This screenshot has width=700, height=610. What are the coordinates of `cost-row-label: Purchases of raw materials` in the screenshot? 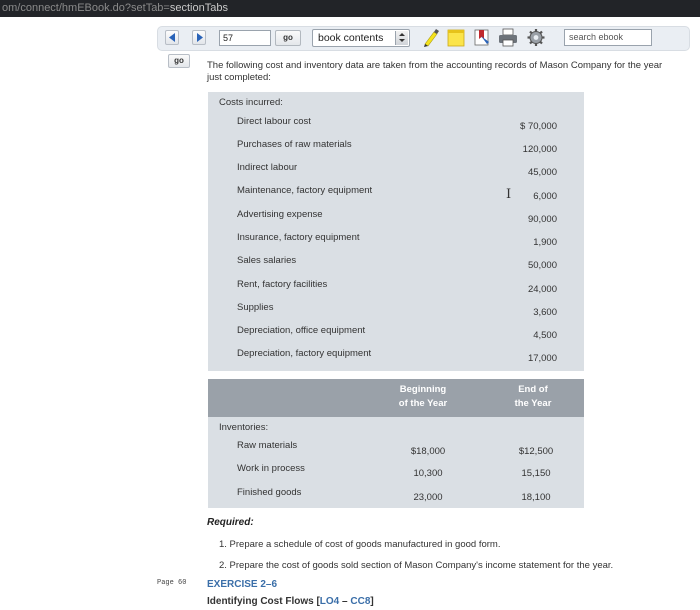 It's located at (294, 144).